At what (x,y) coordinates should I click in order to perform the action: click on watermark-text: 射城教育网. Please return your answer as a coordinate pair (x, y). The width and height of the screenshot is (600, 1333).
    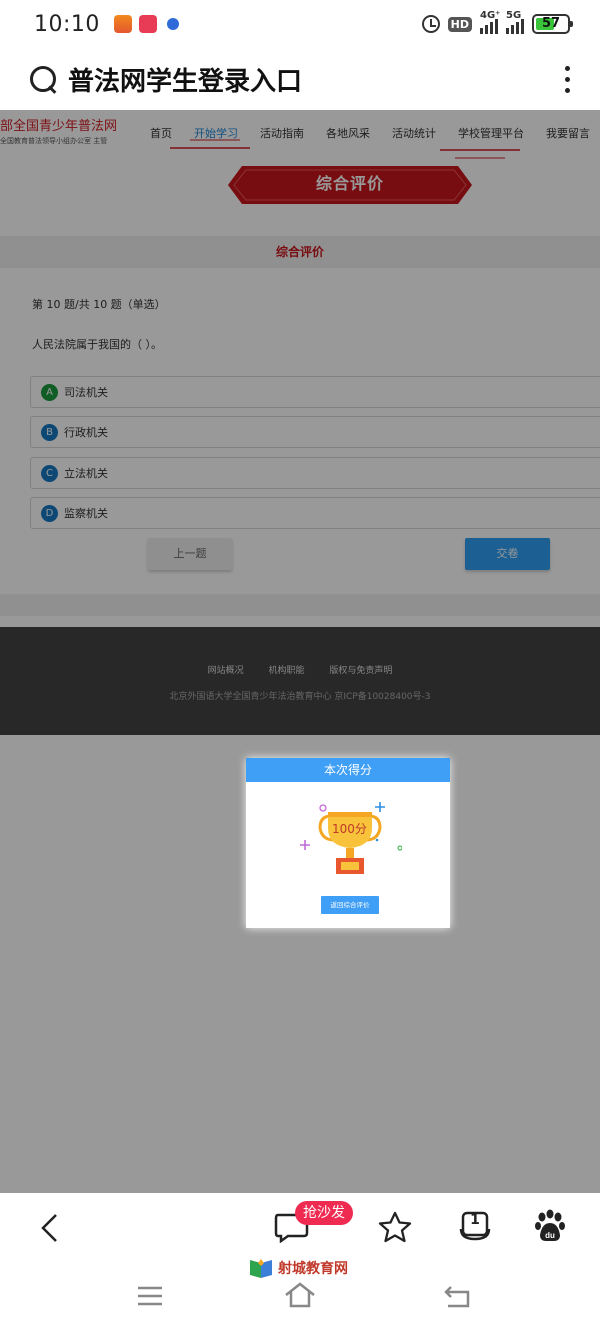
    Looking at the image, I should click on (313, 1269).